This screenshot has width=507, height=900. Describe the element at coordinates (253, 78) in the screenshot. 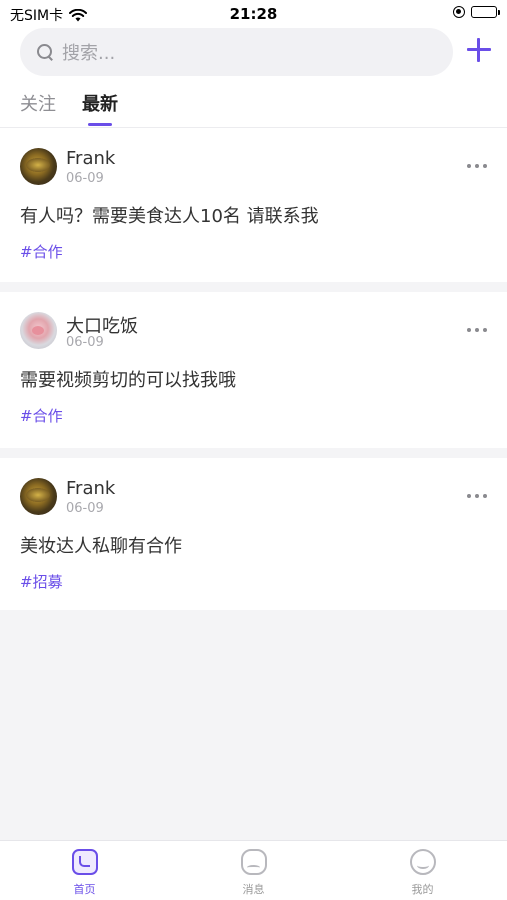

I see `header: 搜索... 关注 最新` at that location.